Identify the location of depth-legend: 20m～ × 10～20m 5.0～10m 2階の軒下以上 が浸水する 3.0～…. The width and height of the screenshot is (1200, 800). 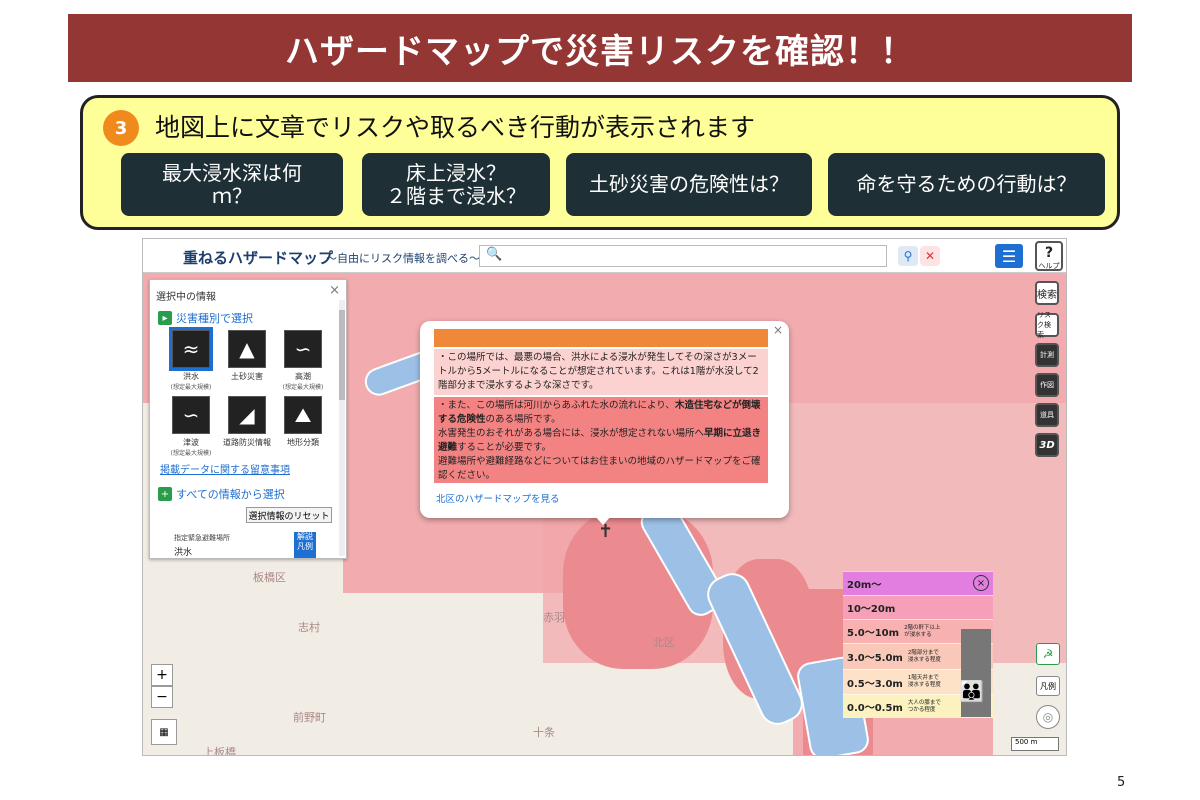
(918, 644).